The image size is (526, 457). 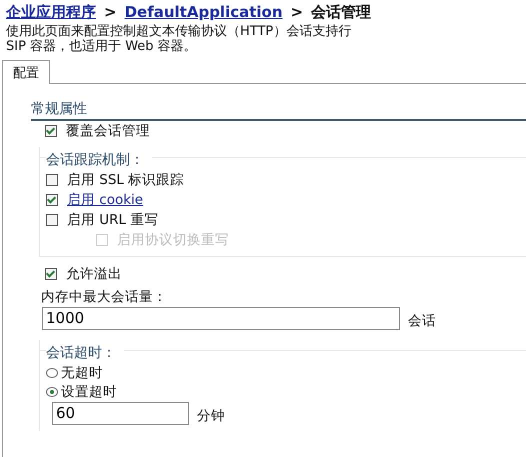 I want to click on checkbox-label: 覆盖会话管理, so click(x=108, y=131).